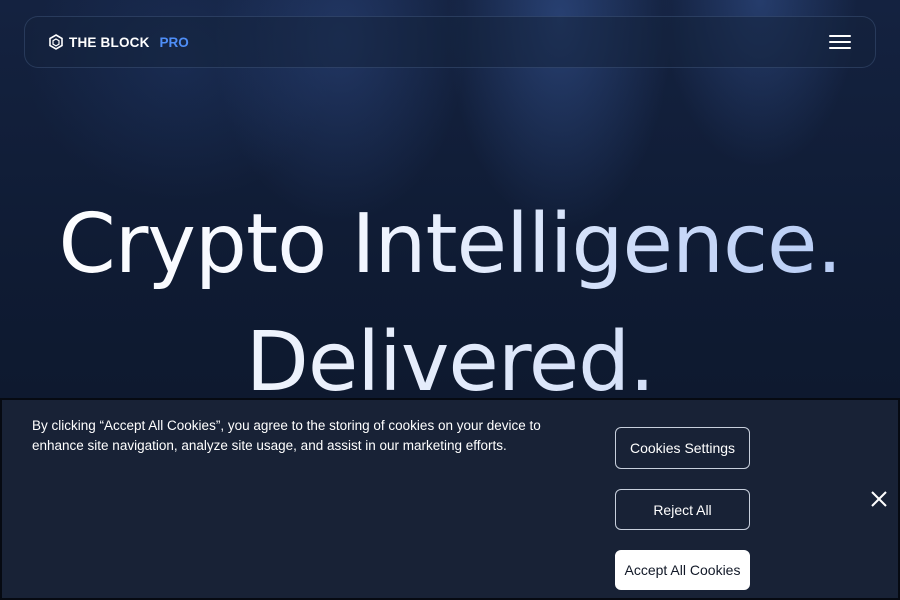 The width and height of the screenshot is (900, 600). I want to click on hamburger-menu-icon, so click(840, 42).